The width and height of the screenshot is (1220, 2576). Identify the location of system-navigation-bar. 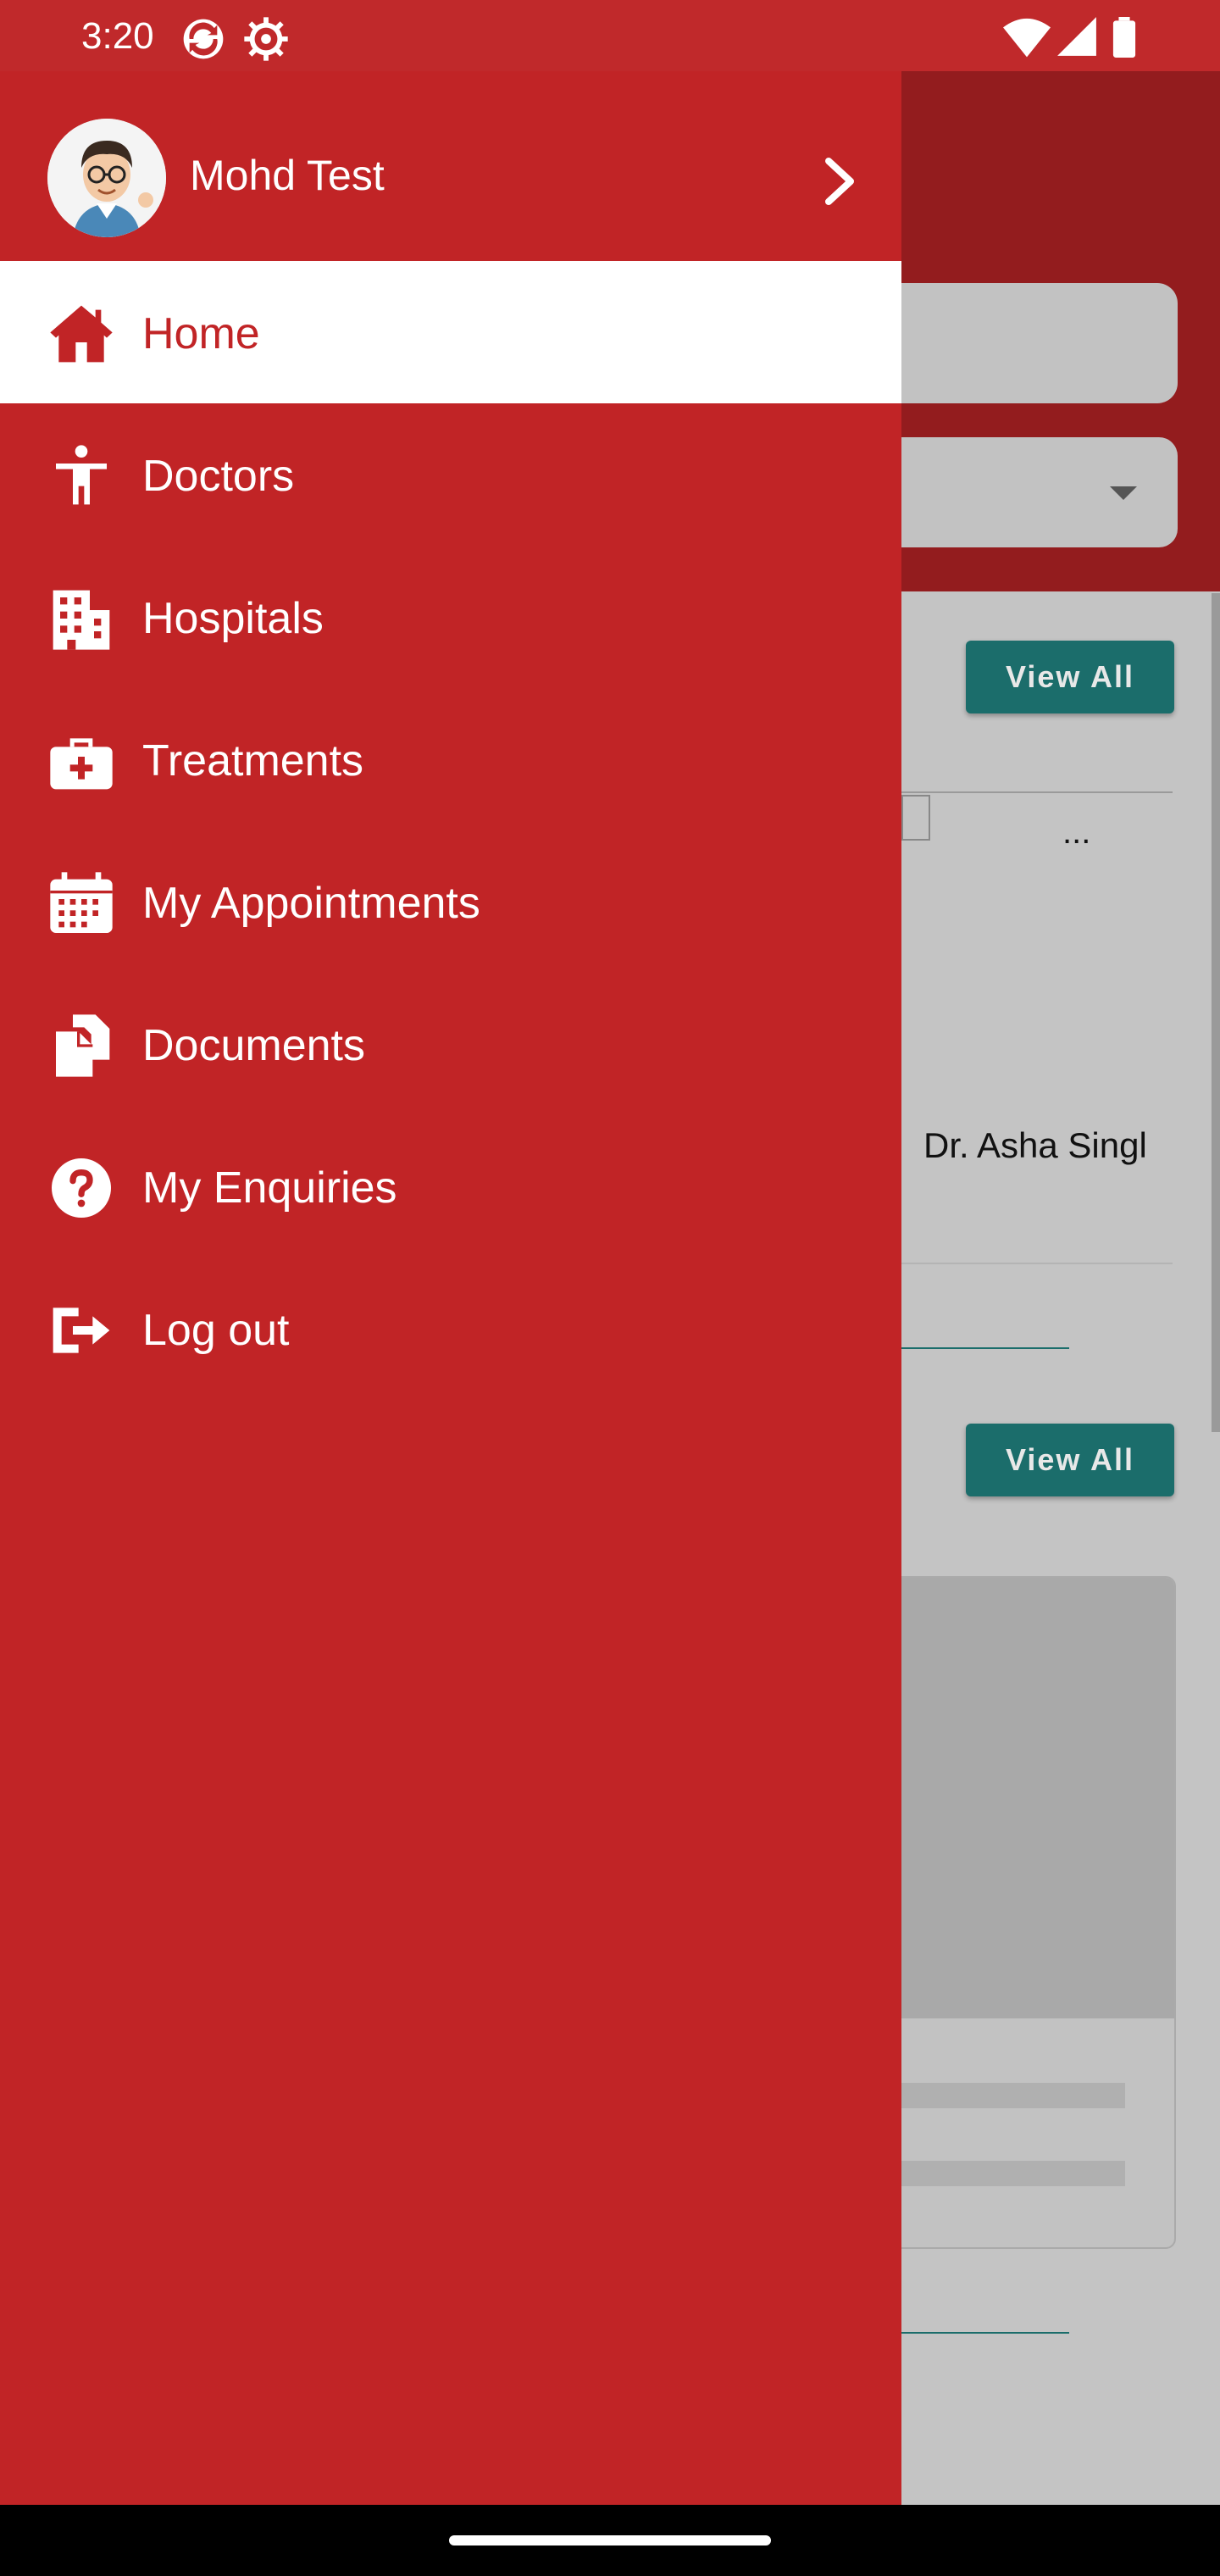
(610, 2540).